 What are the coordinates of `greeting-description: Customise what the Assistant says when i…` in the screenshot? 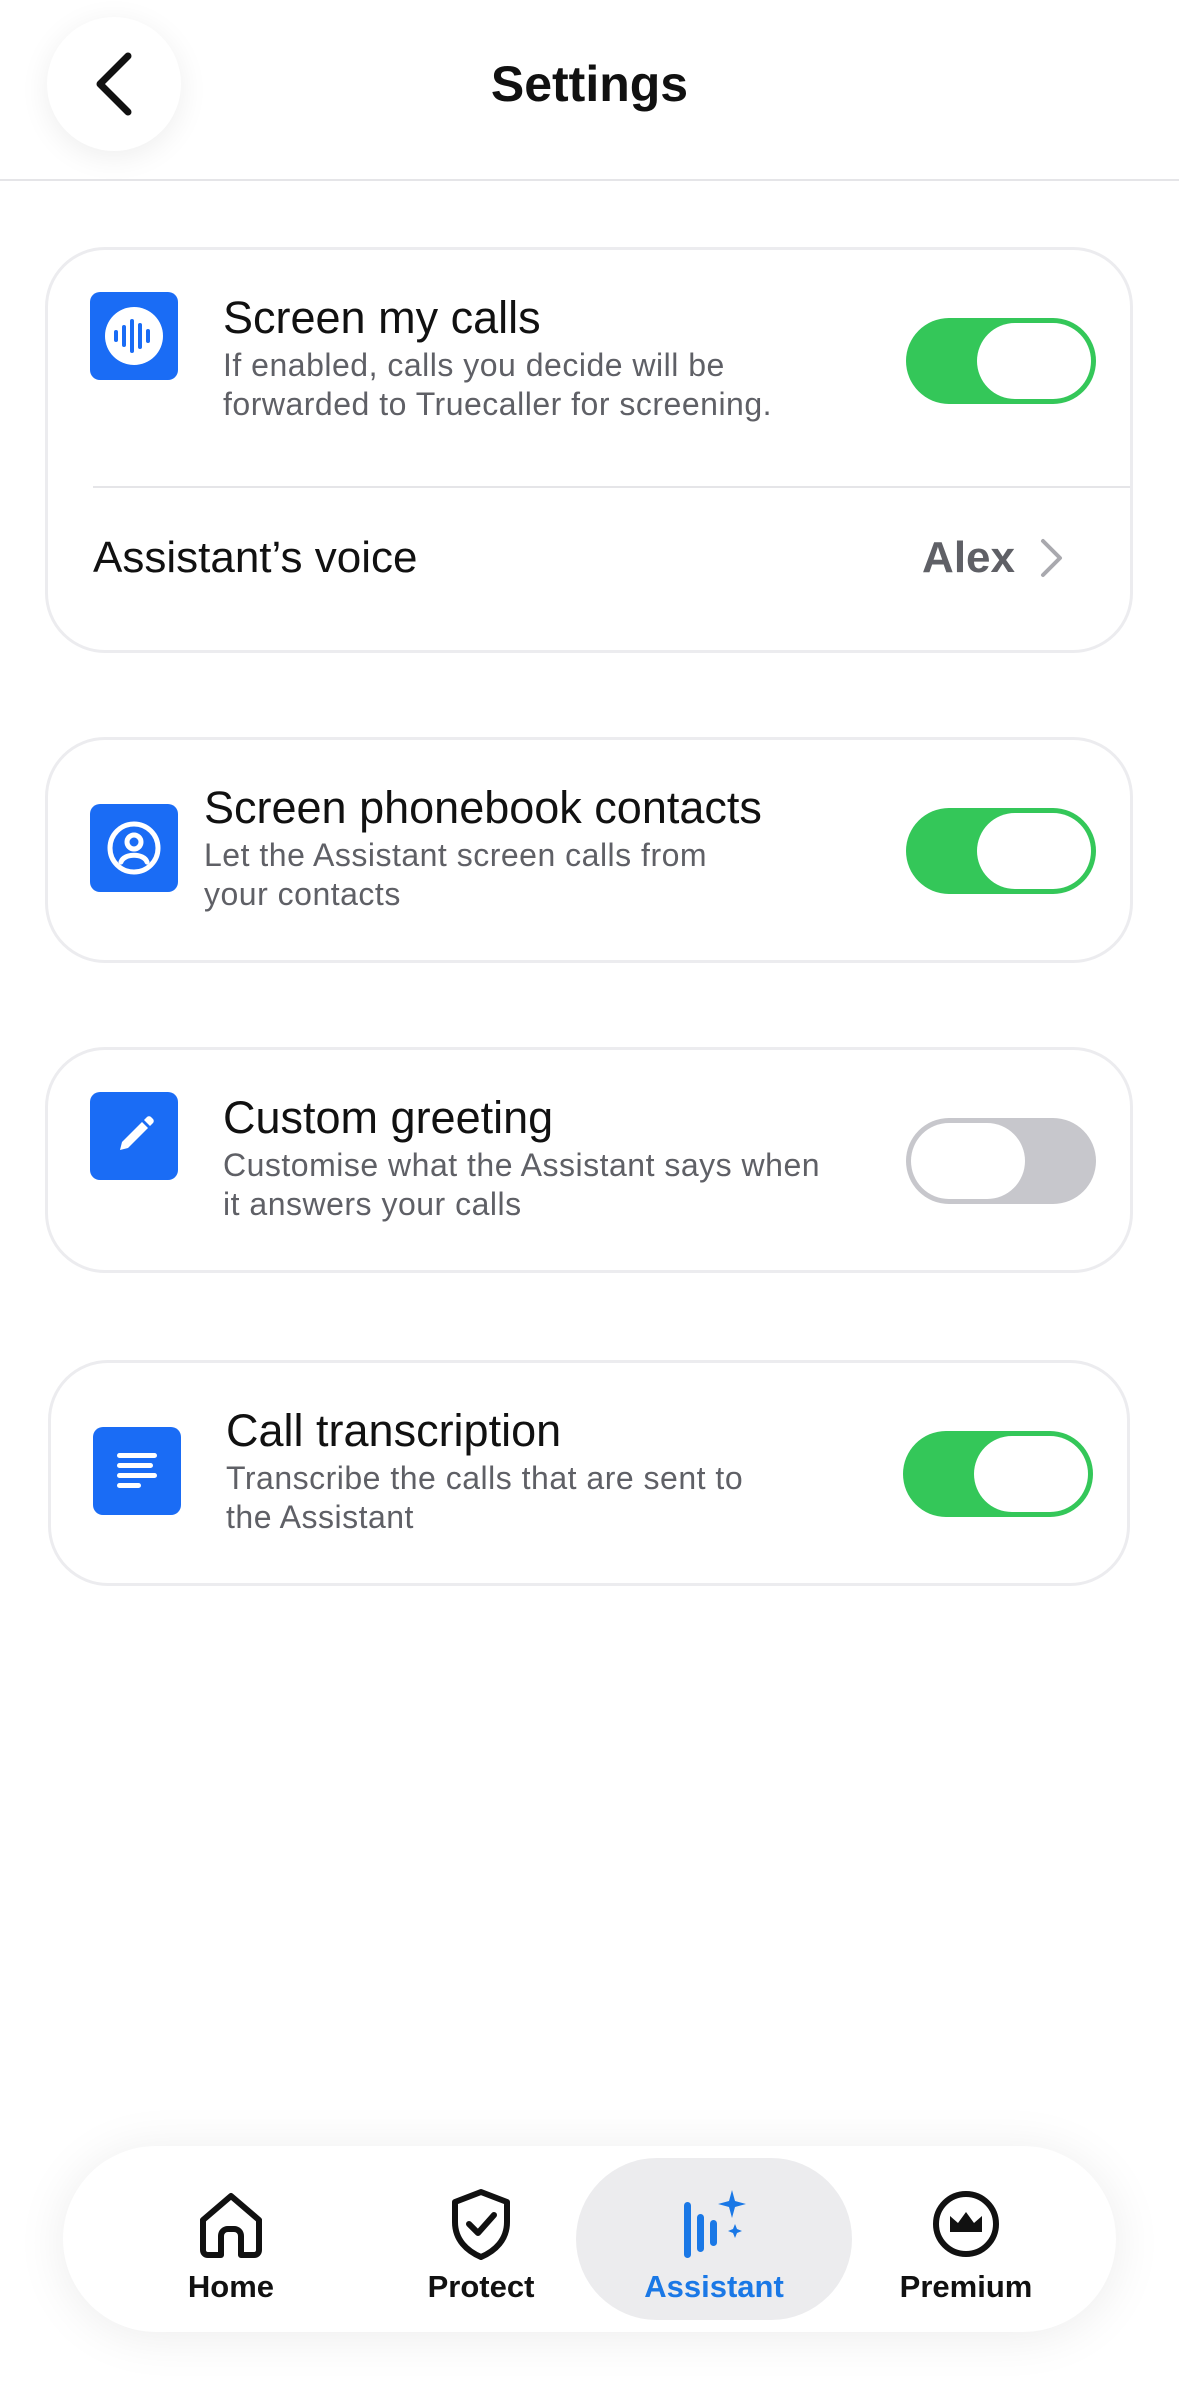 It's located at (522, 1184).